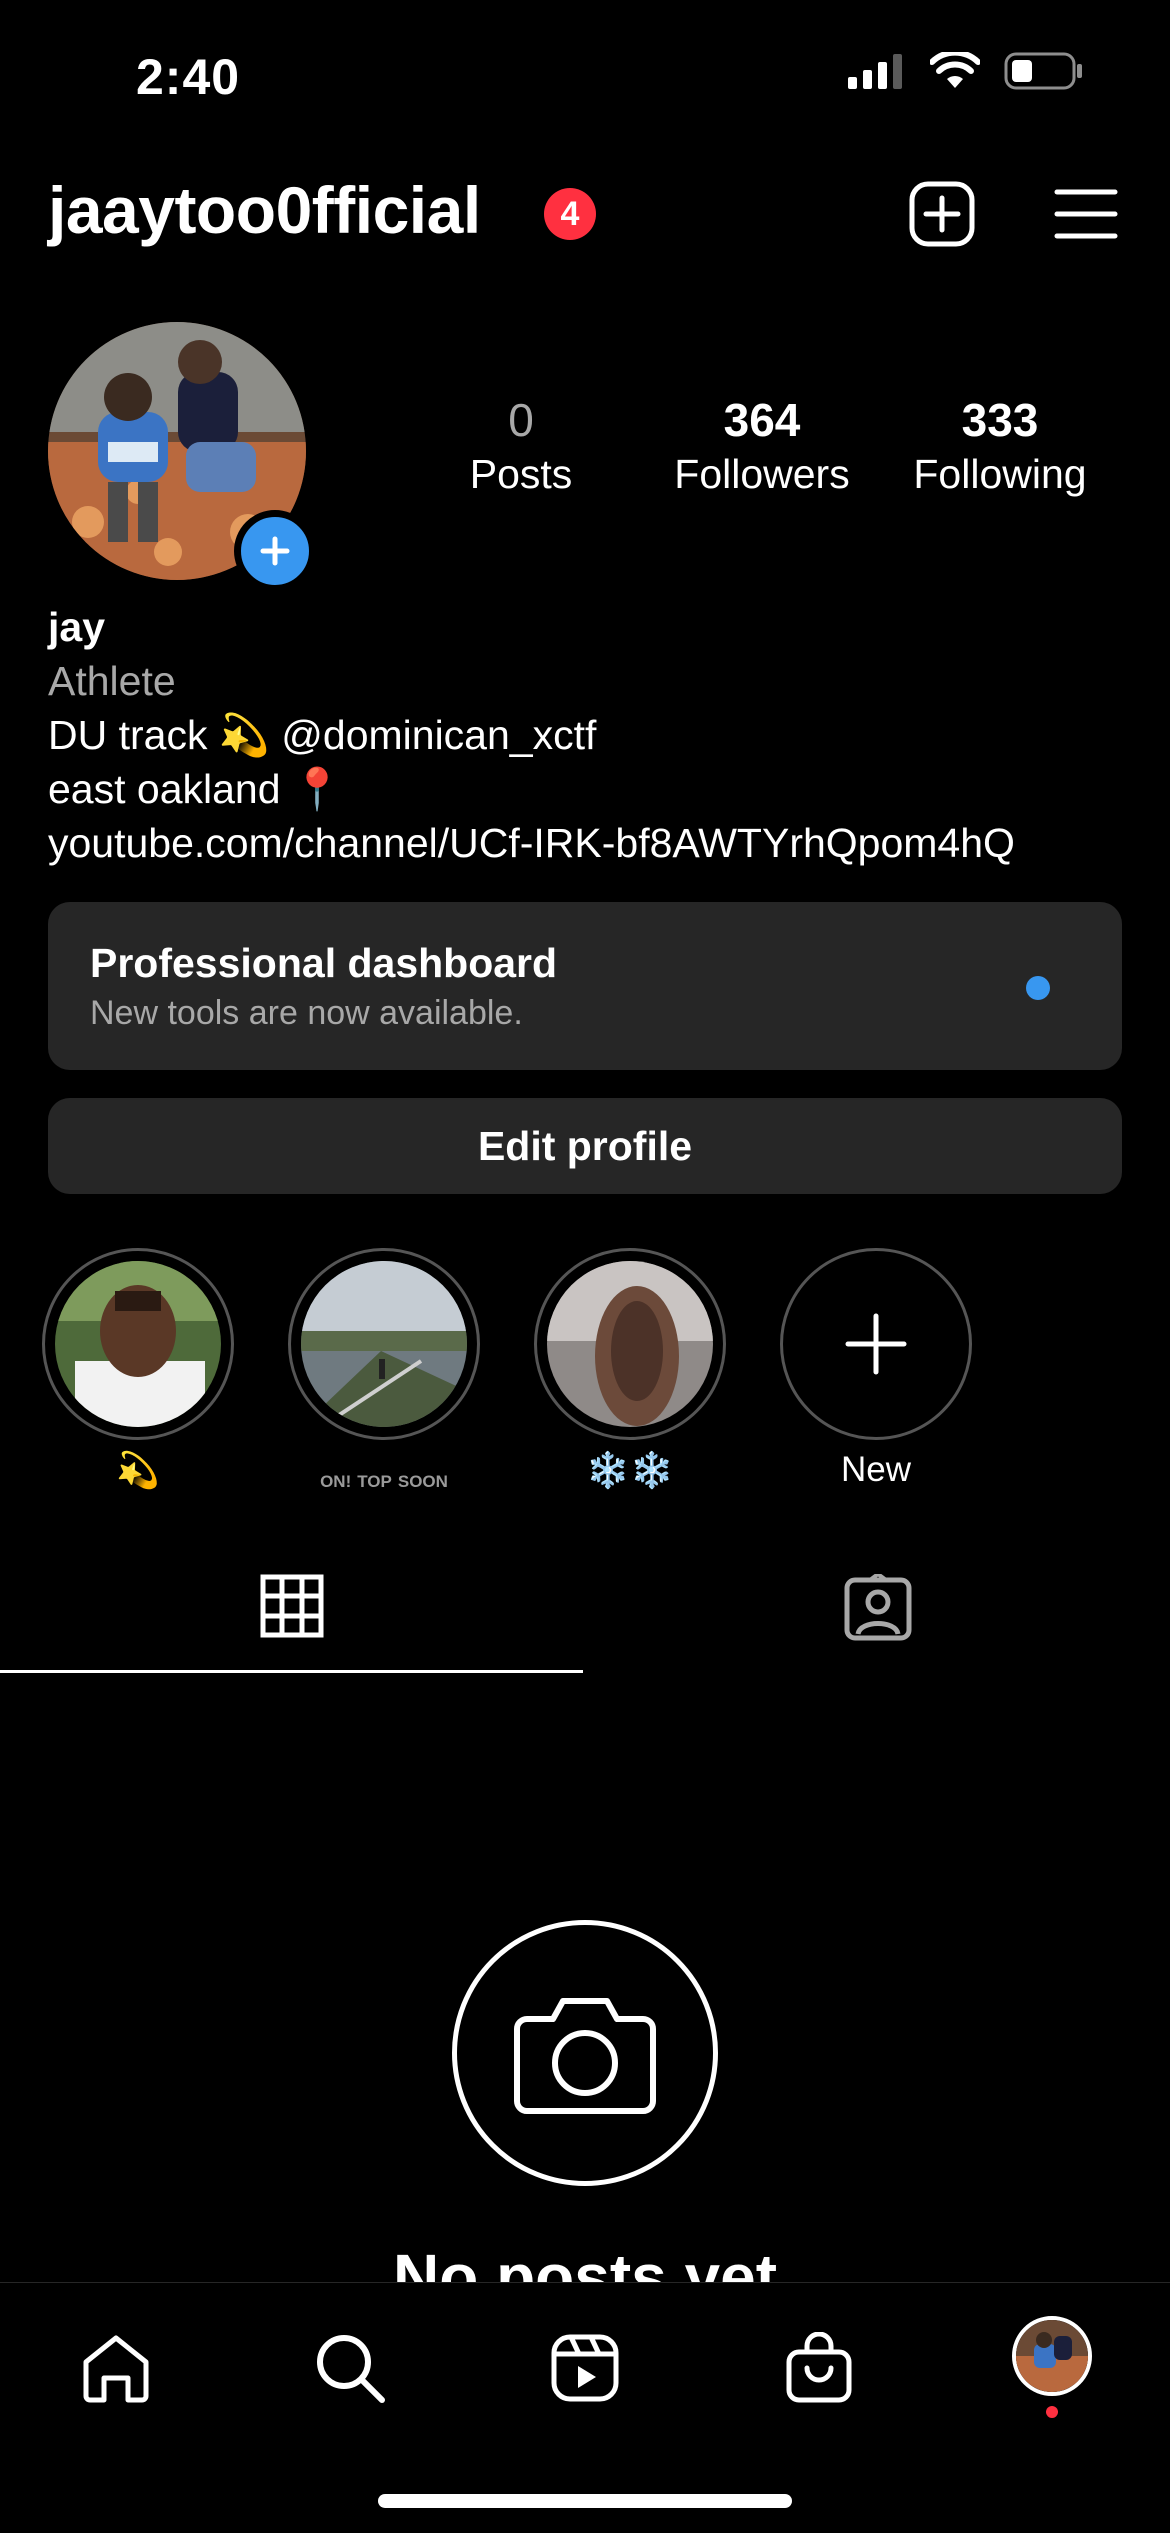  I want to click on home-indicator, so click(585, 2501).